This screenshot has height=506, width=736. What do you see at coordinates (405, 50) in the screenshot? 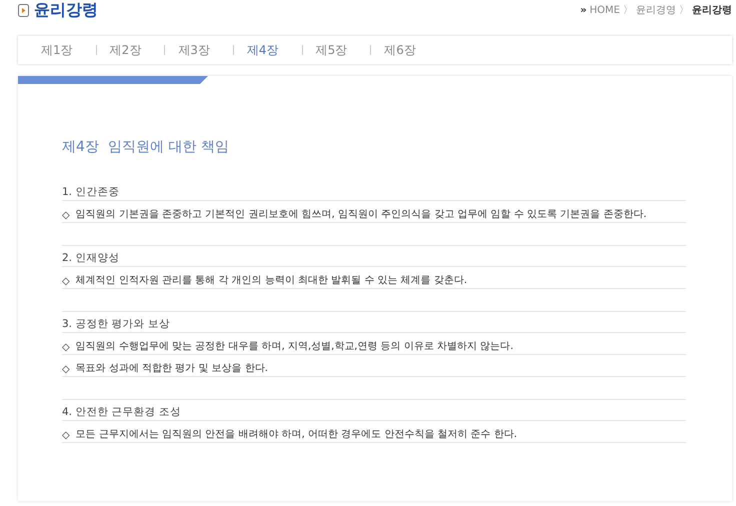
I see `chapter-tab: 제6장` at bounding box center [405, 50].